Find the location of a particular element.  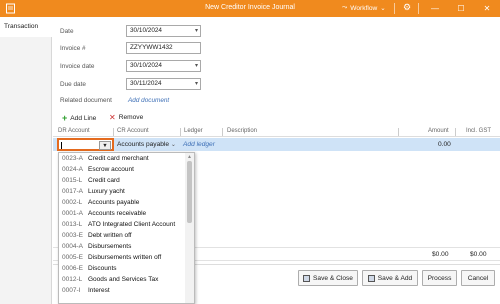

cancel-button: Cancel is located at coordinates (478, 278).